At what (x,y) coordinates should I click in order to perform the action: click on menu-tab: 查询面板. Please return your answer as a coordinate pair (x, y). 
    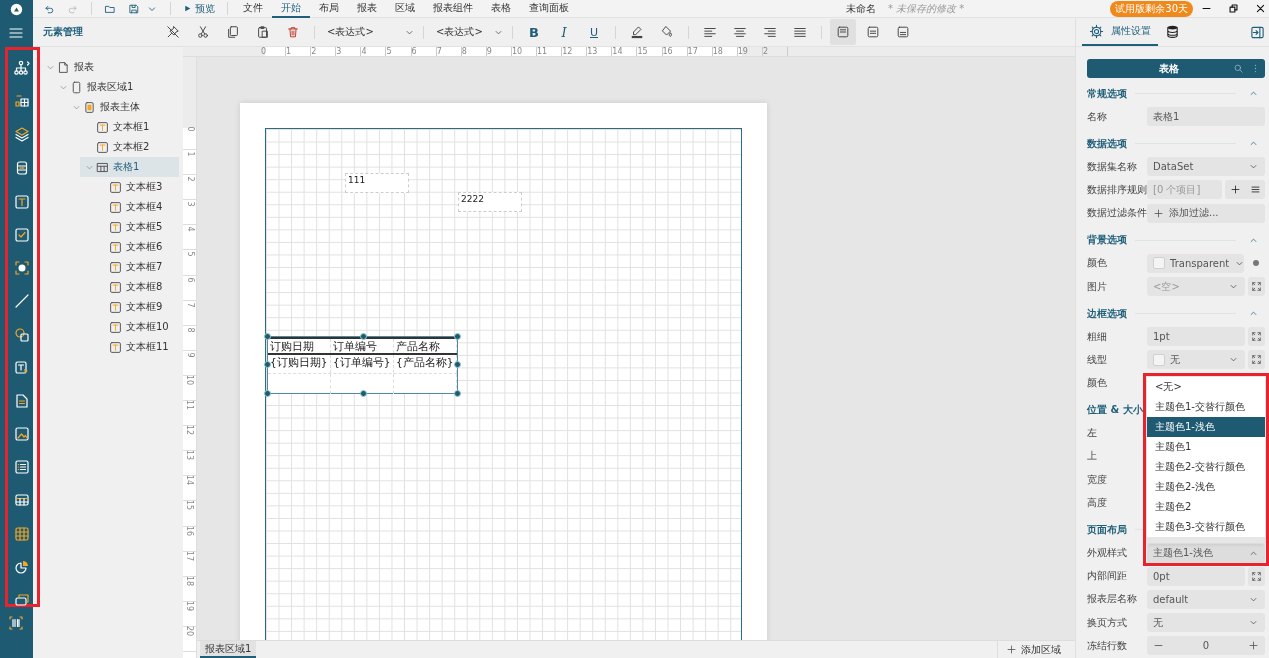
    Looking at the image, I should click on (549, 9).